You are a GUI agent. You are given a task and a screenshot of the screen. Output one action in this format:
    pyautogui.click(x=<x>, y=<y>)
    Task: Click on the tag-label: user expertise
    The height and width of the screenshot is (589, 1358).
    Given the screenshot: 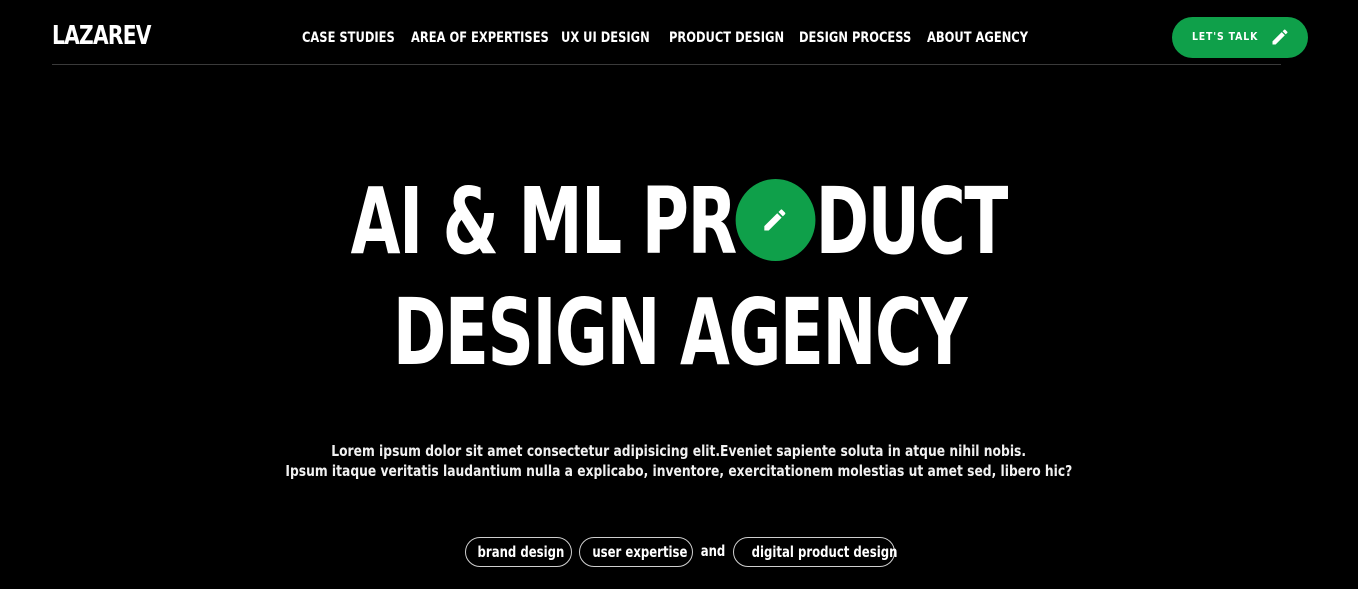 What is the action you would take?
    pyautogui.click(x=640, y=552)
    